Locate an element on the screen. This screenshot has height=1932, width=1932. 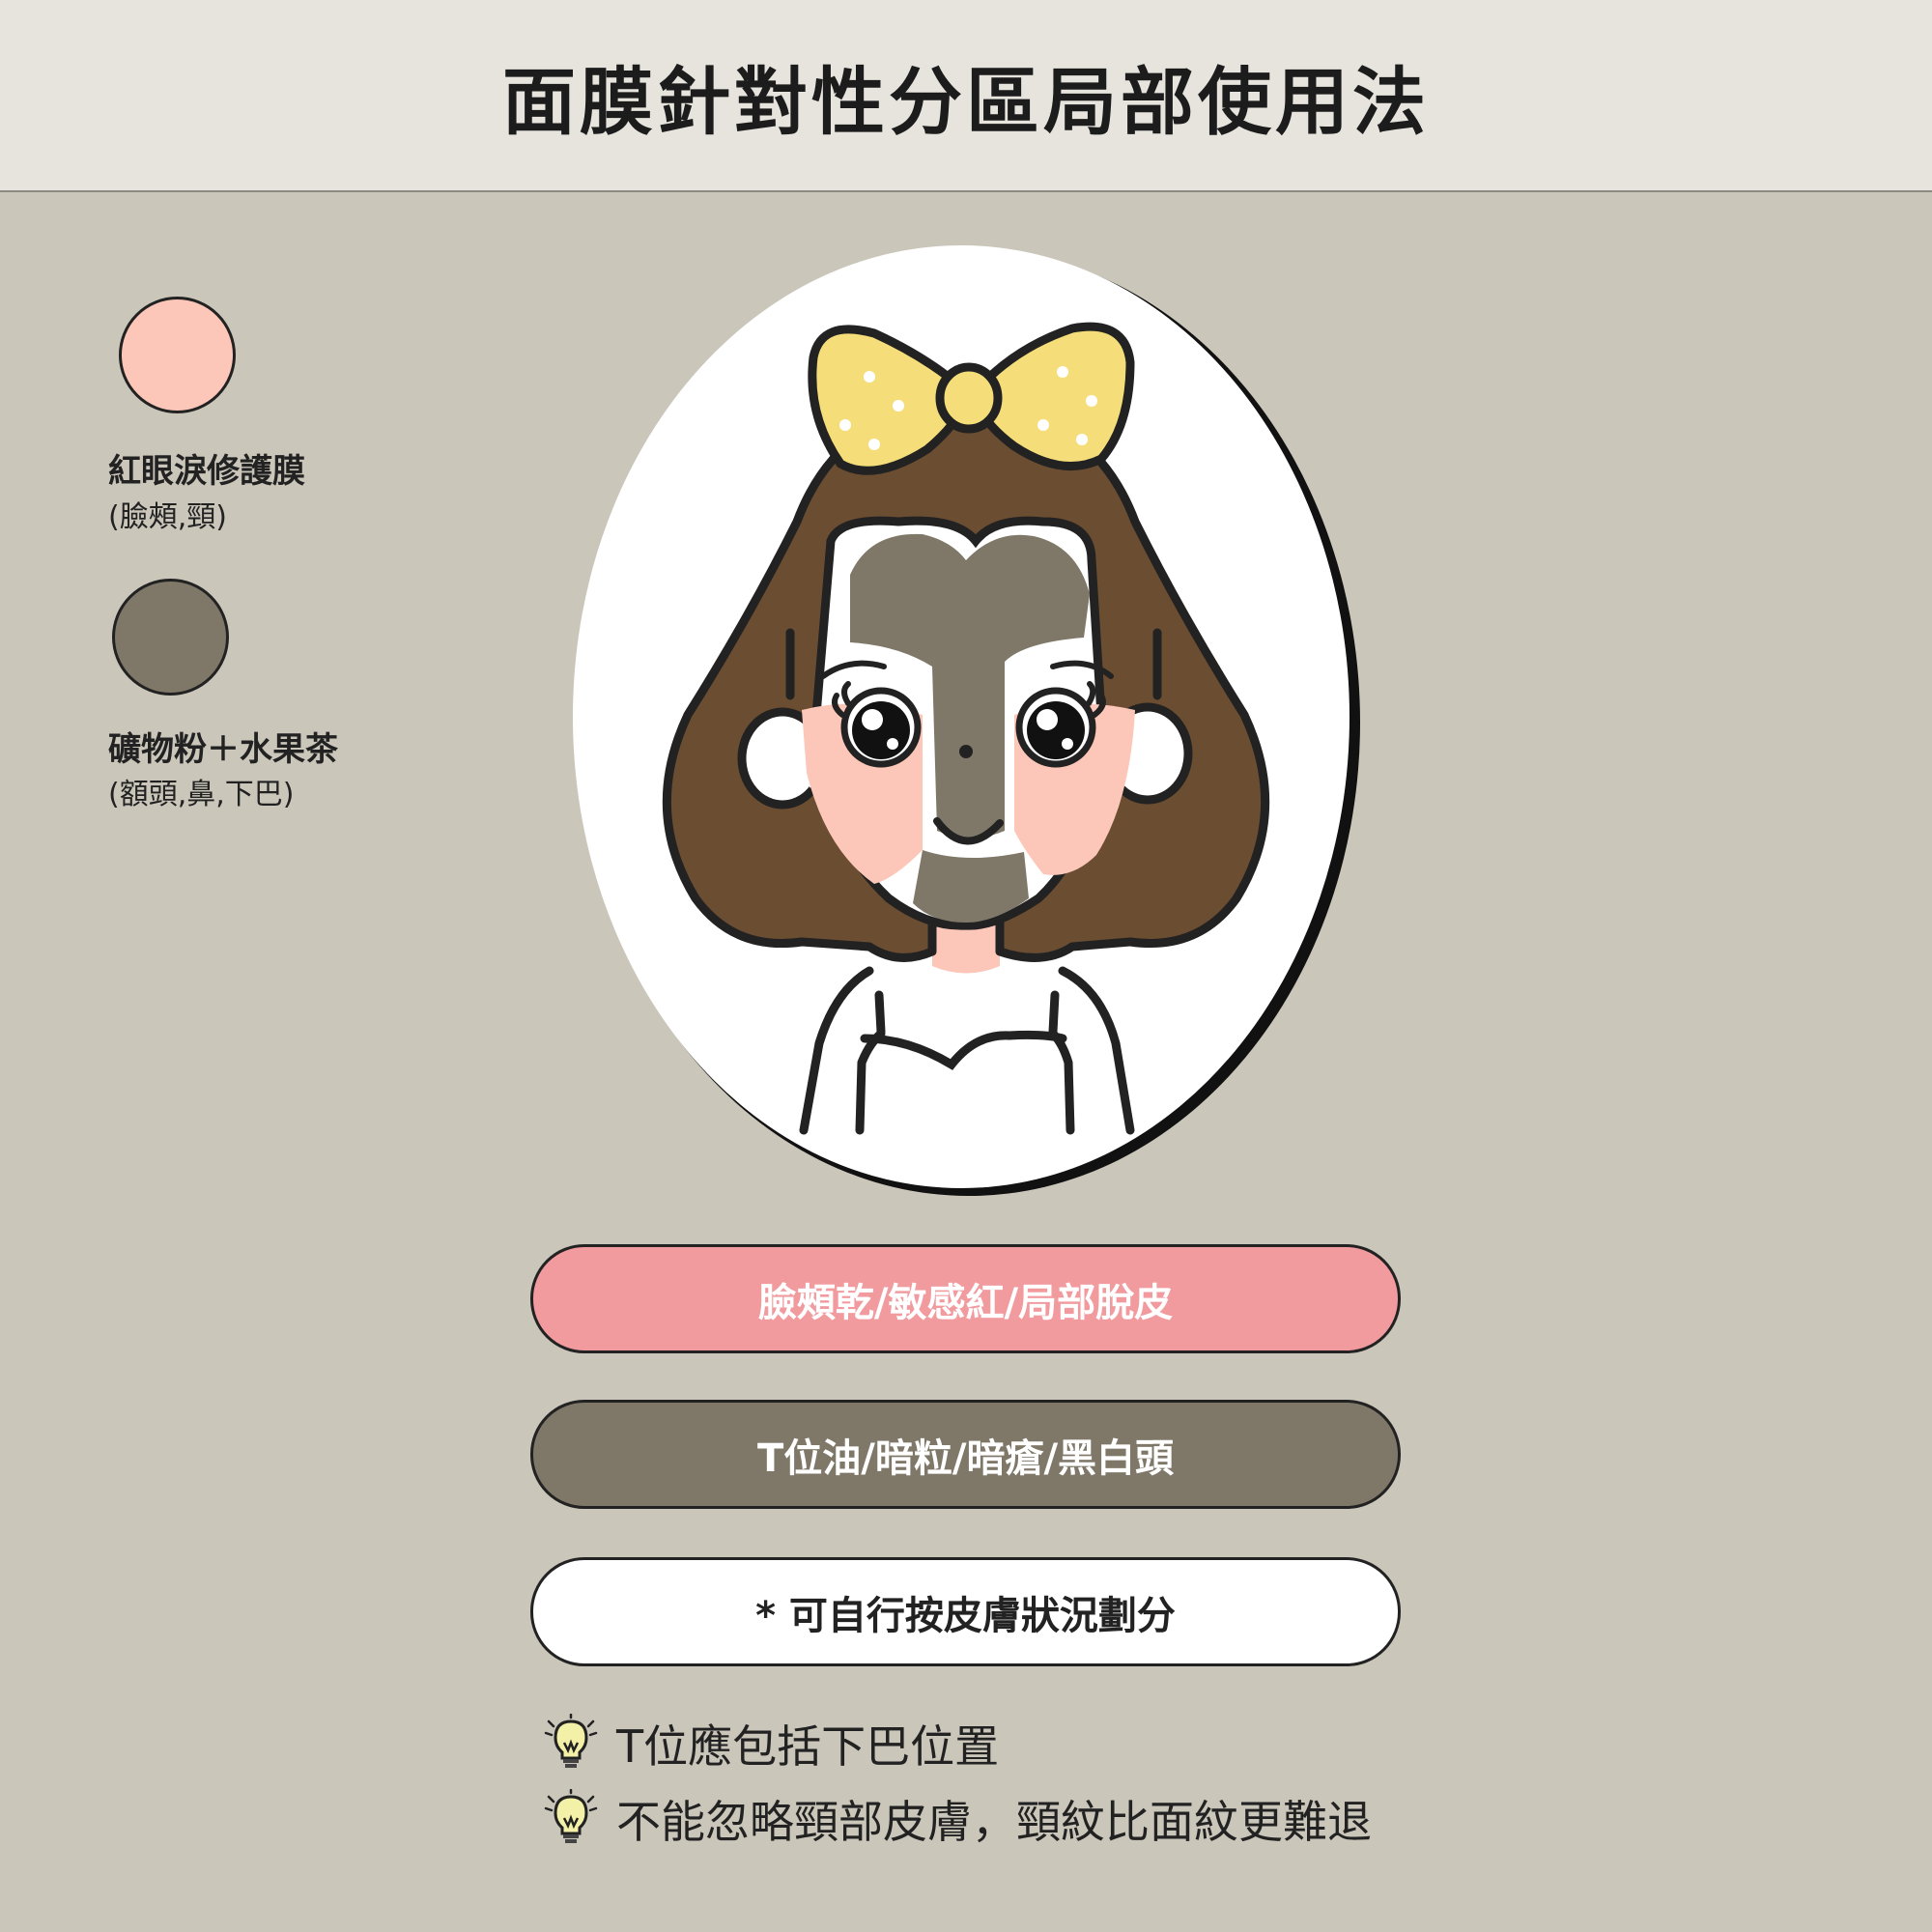
tip-item: T位應包括下巴位置 is located at coordinates (770, 1743).